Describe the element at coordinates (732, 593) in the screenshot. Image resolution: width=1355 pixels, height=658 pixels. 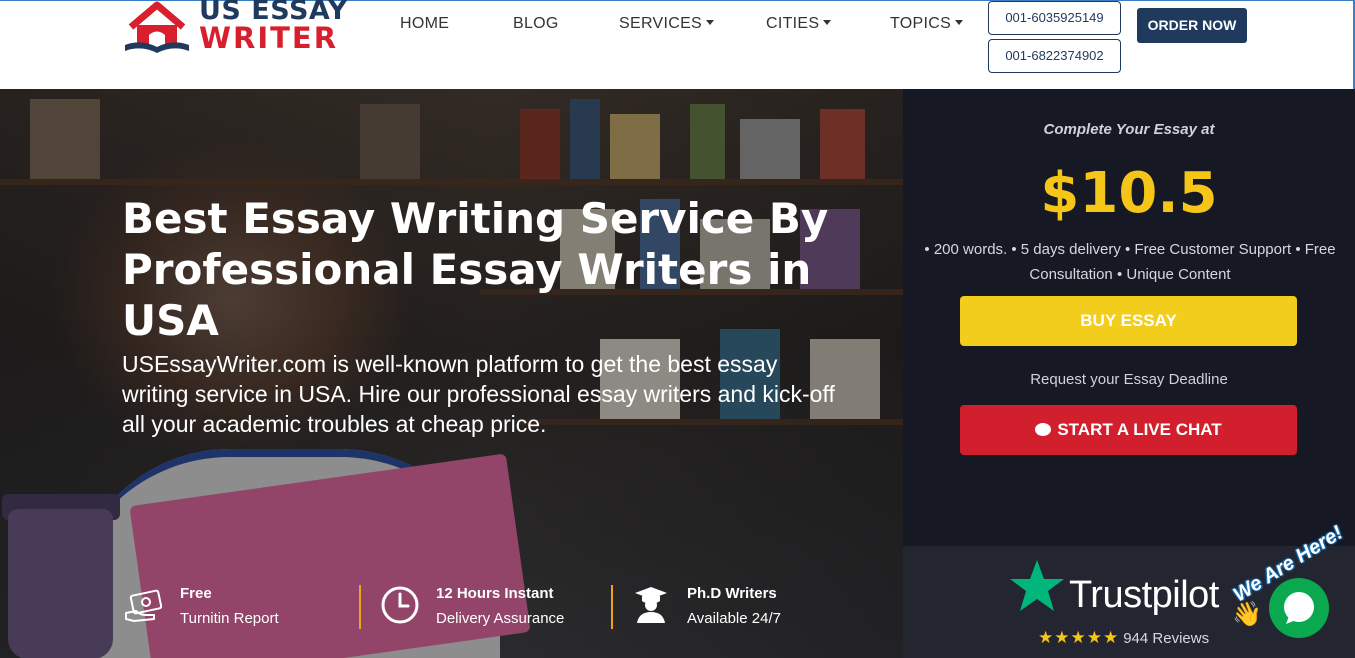
I see `feature-title: Ph.D Writers` at that location.